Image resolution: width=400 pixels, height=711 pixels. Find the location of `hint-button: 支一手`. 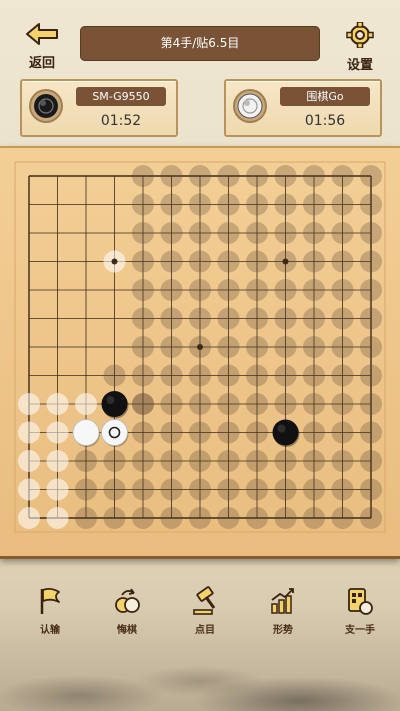

hint-button: 支一手 is located at coordinates (360, 611).